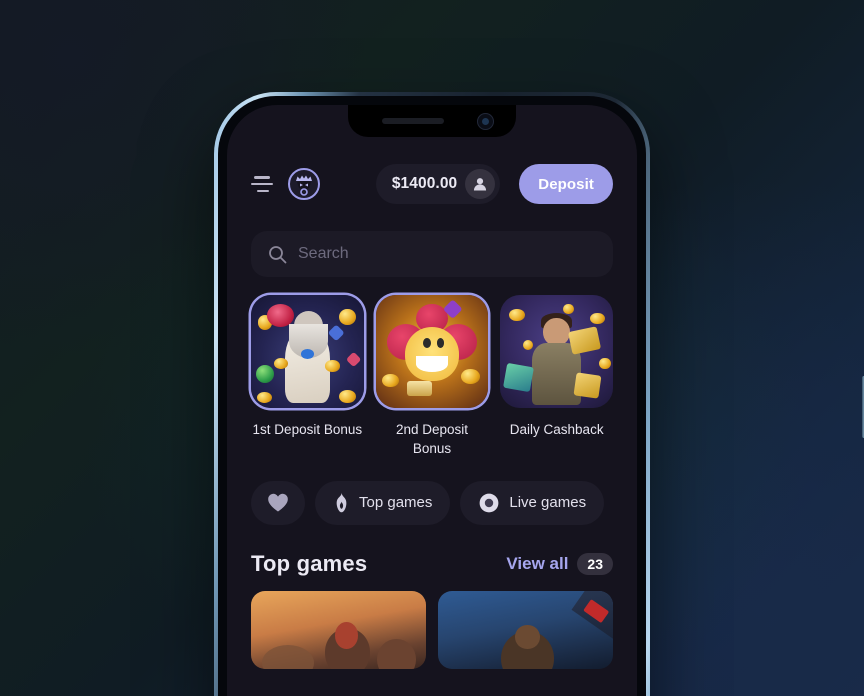 The width and height of the screenshot is (864, 696). What do you see at coordinates (432, 564) in the screenshot?
I see `section-header: Top games View all 23` at bounding box center [432, 564].